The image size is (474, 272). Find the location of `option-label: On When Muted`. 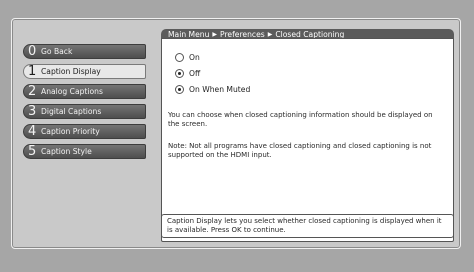

option-label: On When Muted is located at coordinates (220, 89).